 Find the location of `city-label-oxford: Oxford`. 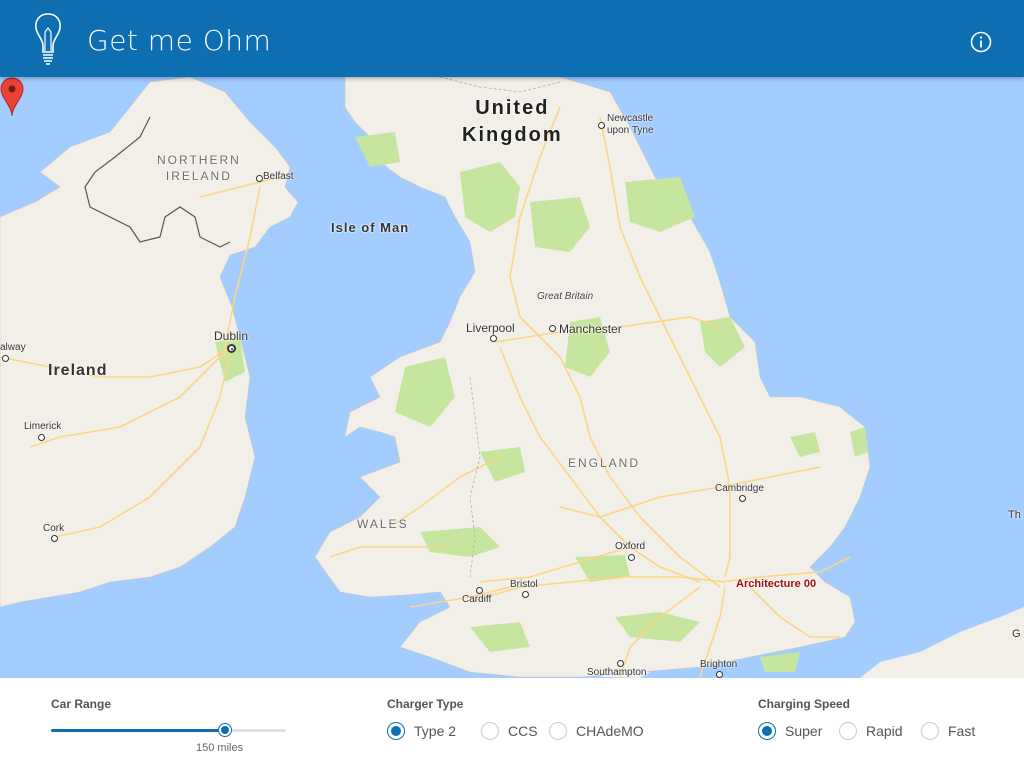

city-label-oxford: Oxford is located at coordinates (630, 546).